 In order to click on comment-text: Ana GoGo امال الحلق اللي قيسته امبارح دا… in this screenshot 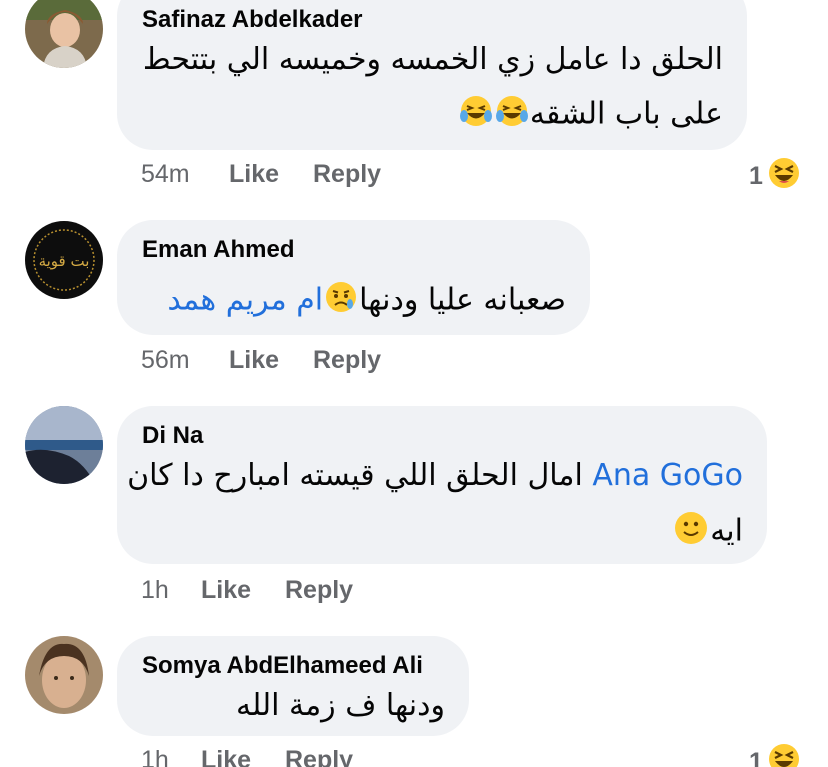, I will do `click(435, 475)`.